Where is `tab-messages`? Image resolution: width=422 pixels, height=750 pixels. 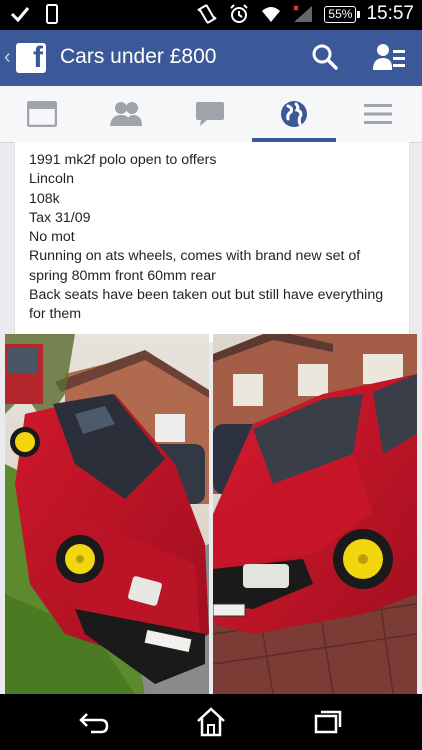 tab-messages is located at coordinates (210, 114).